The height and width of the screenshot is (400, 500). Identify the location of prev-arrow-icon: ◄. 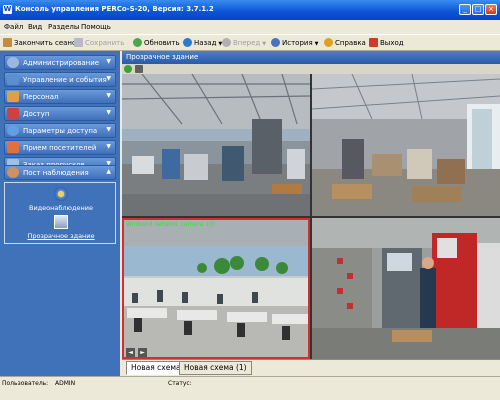
(130, 352).